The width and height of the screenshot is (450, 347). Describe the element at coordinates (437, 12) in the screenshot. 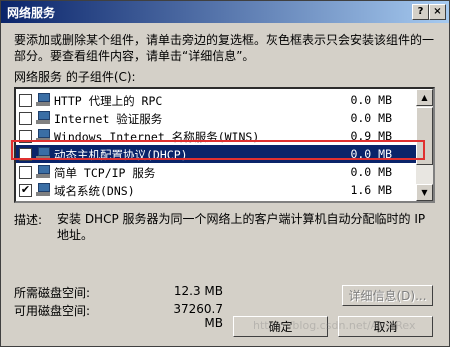

I see `close-button: ×` at that location.